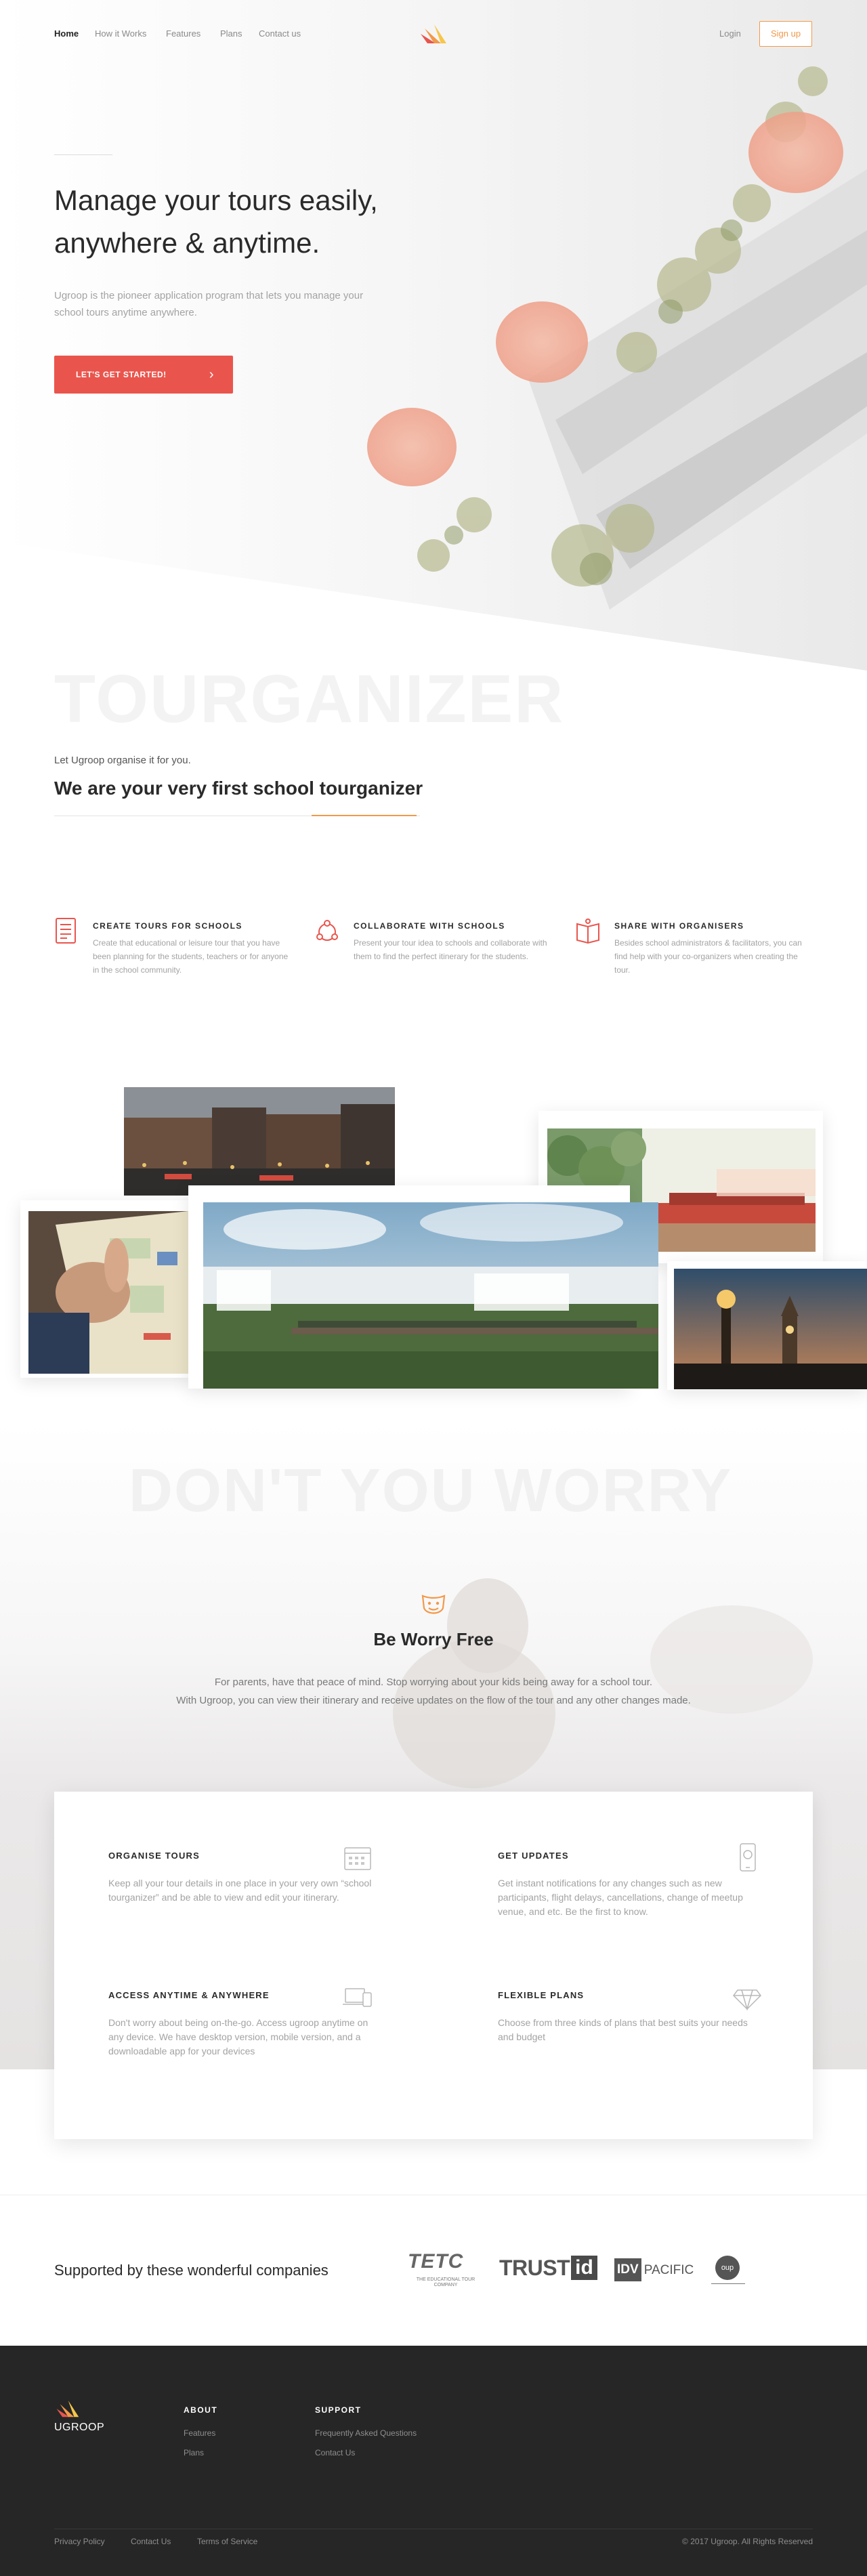 This screenshot has height=2576, width=867. Describe the element at coordinates (357, 1997) in the screenshot. I see `devices-icon` at that location.